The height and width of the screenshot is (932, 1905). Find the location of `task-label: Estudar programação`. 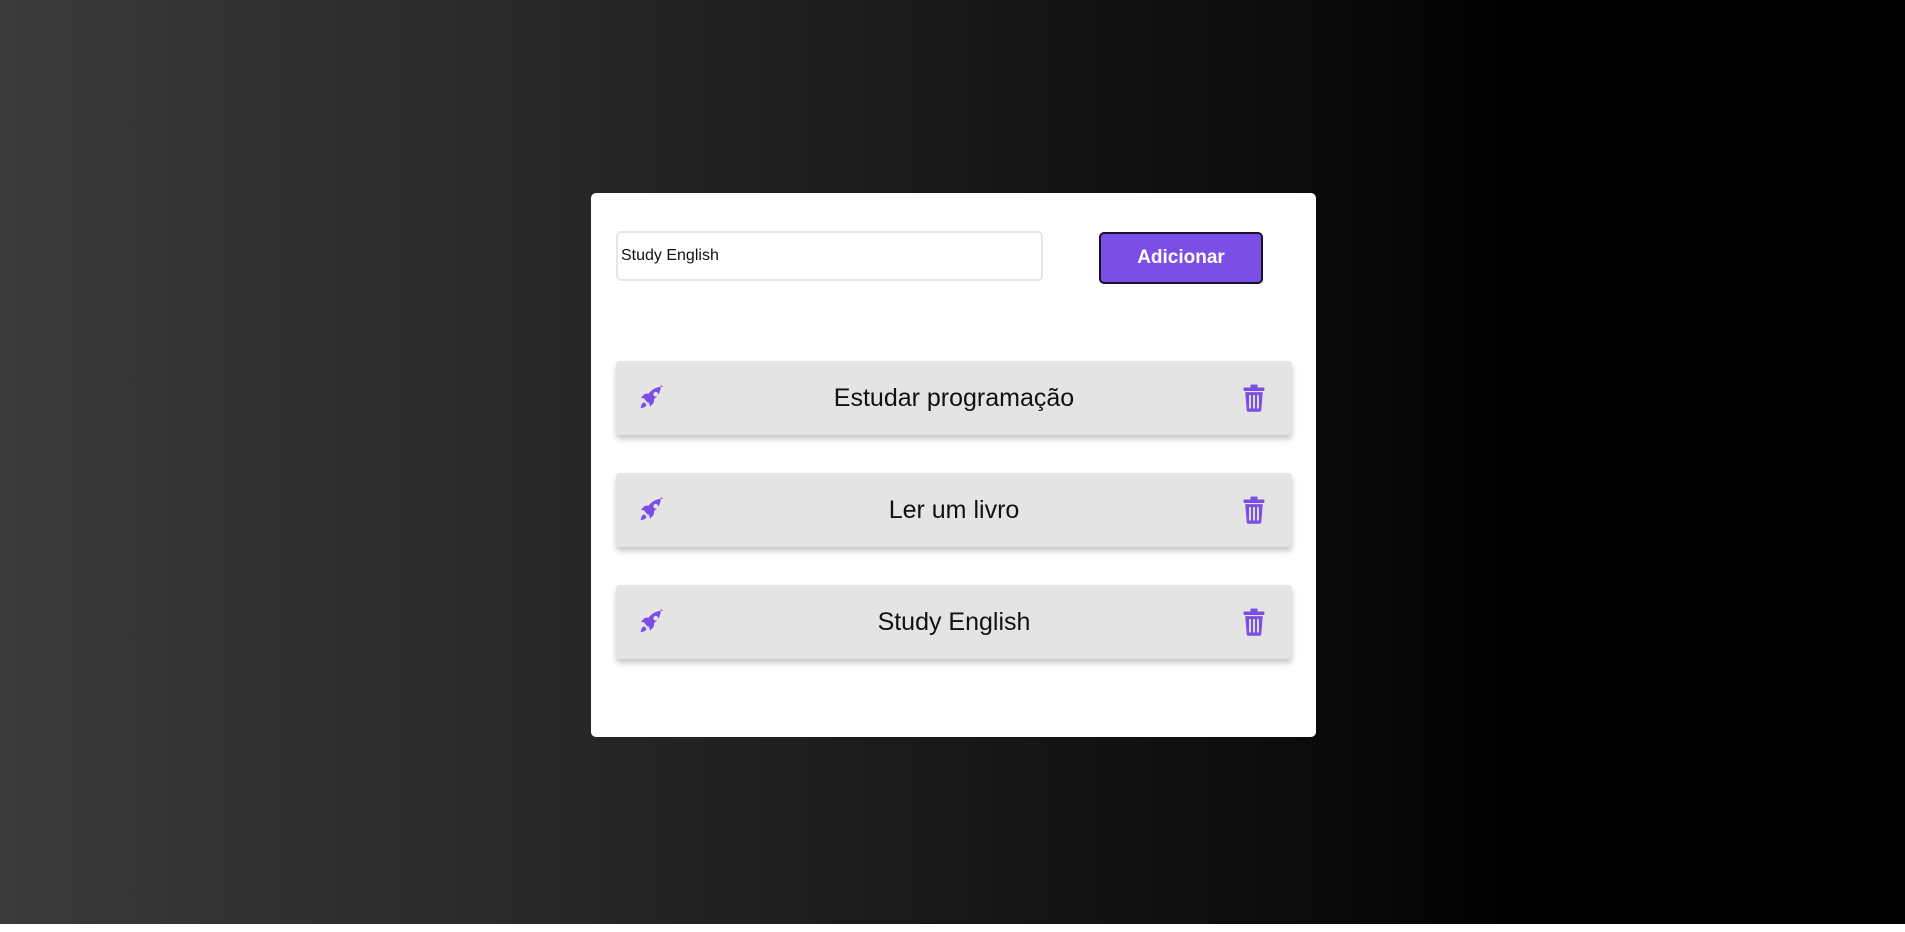

task-label: Estudar programação is located at coordinates (954, 397).